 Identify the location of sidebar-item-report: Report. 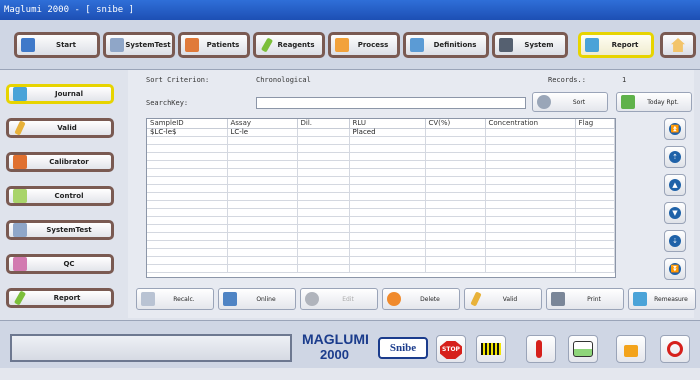
(60, 298).